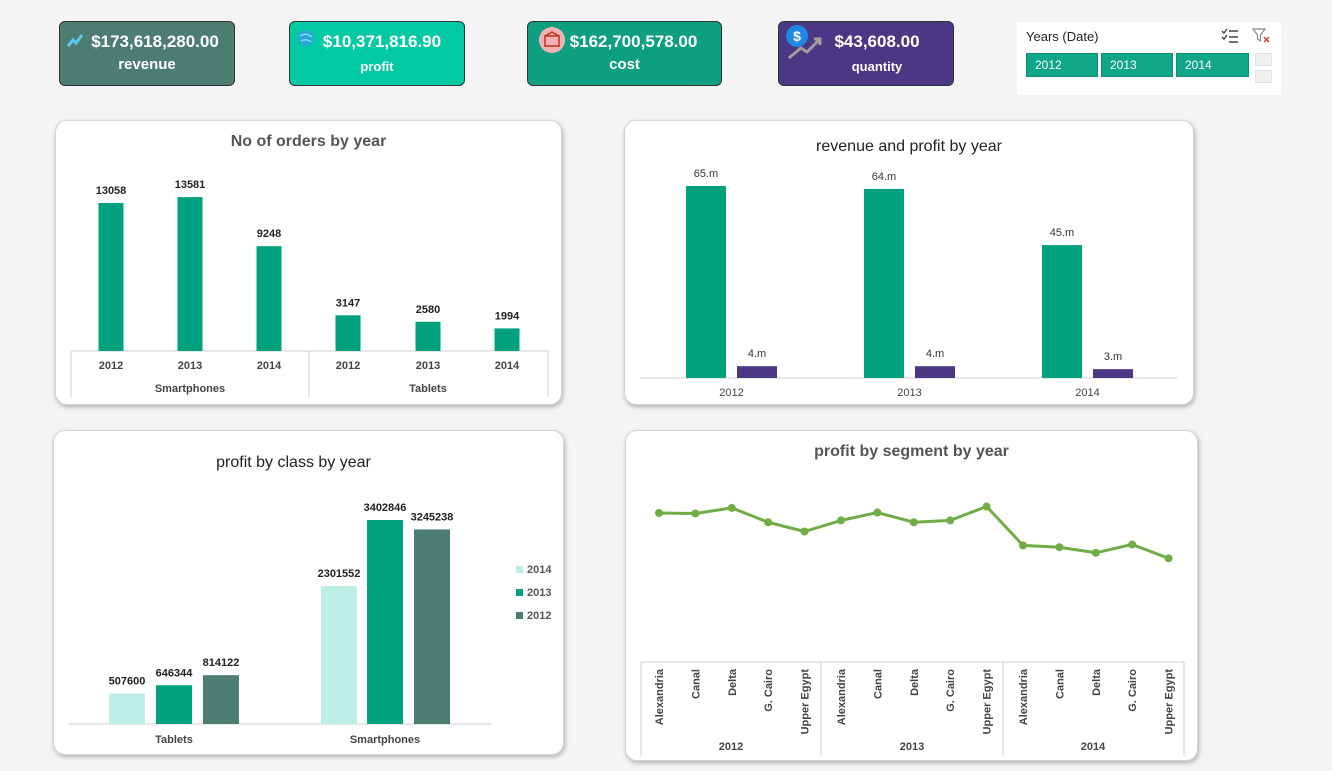 The height and width of the screenshot is (771, 1332). What do you see at coordinates (539, 570) in the screenshot?
I see `class-legend-label: 2014` at bounding box center [539, 570].